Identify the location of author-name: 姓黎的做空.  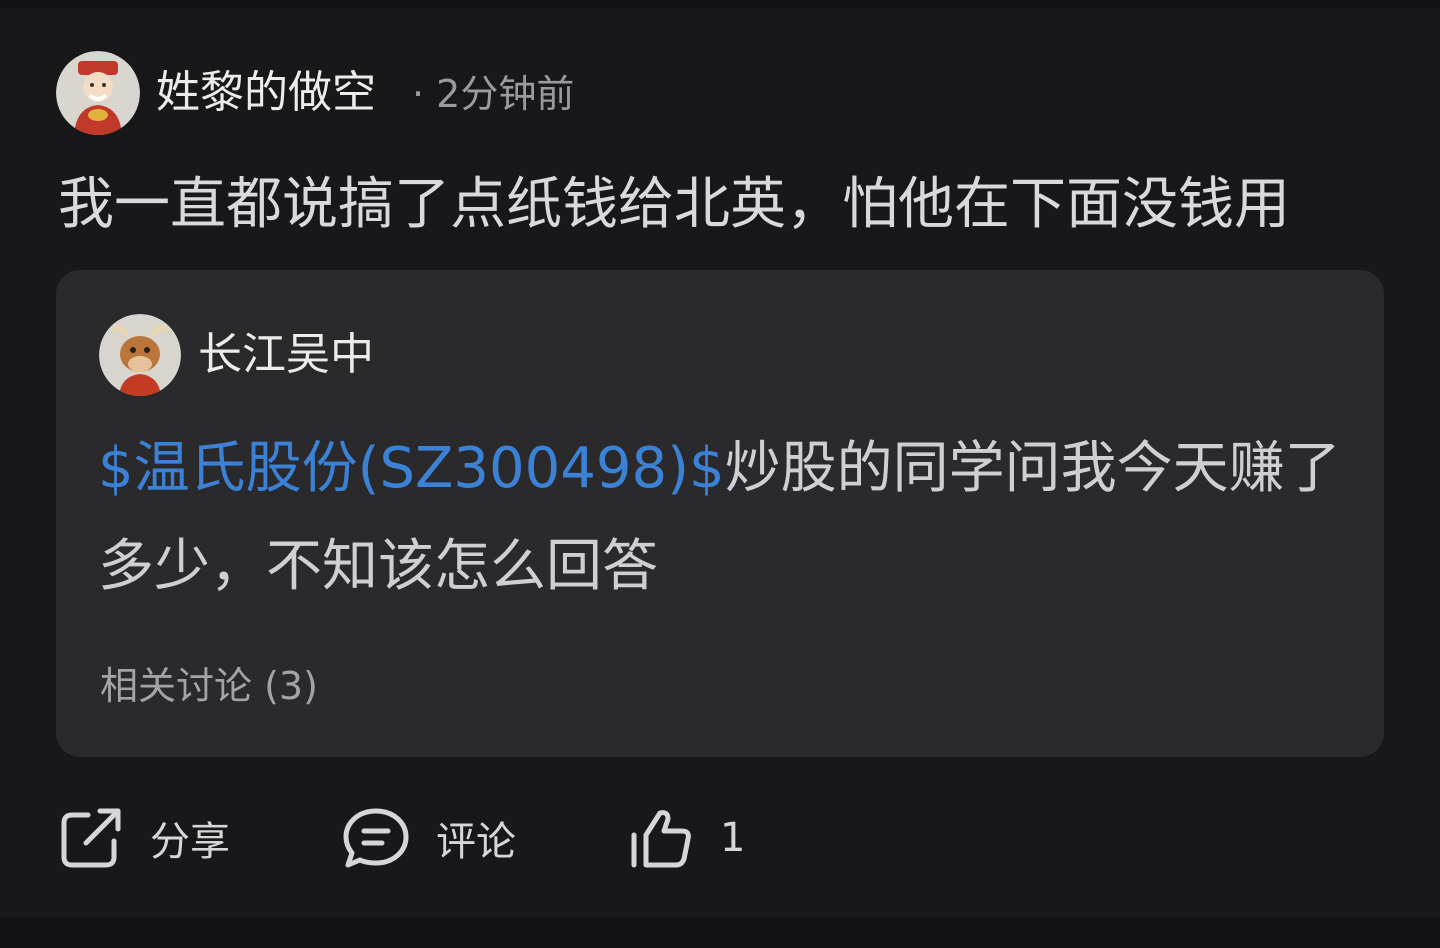
(266, 93).